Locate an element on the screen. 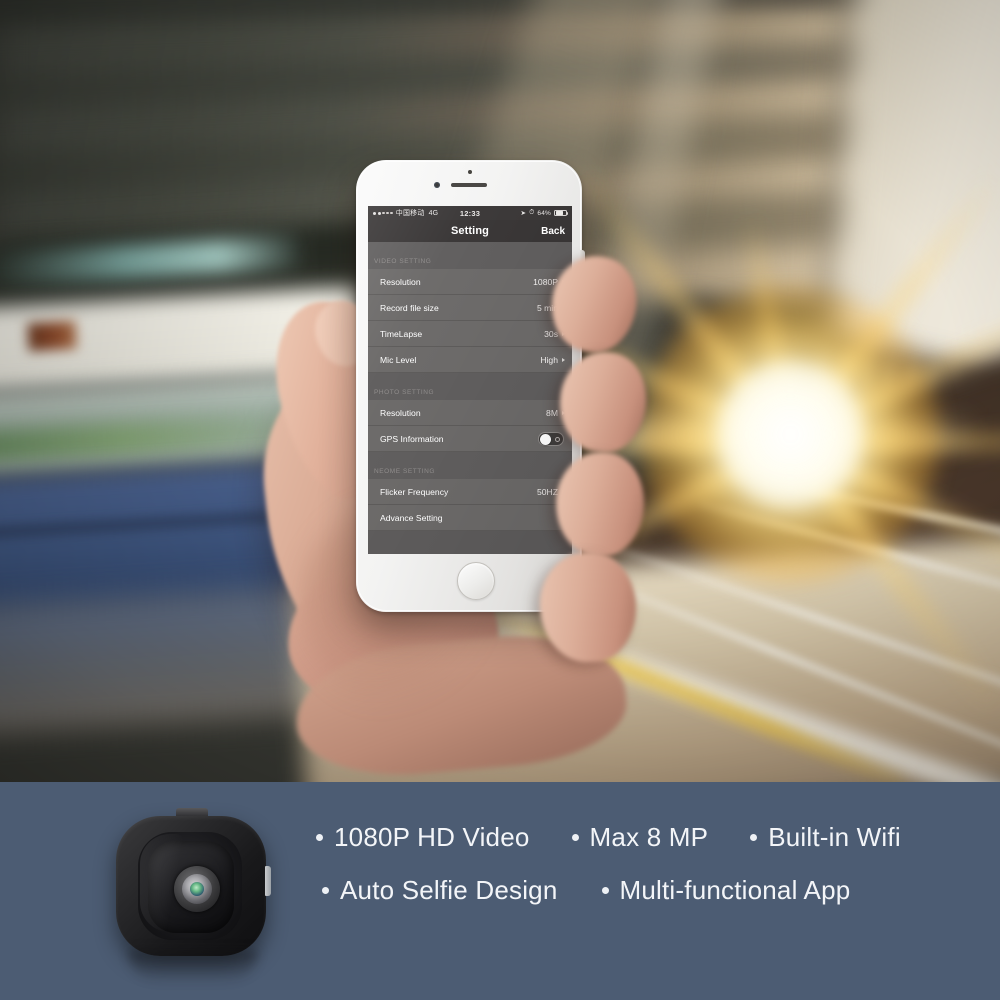 The image size is (1000, 1000). feature-item: Auto Selfie Design is located at coordinates (440, 890).